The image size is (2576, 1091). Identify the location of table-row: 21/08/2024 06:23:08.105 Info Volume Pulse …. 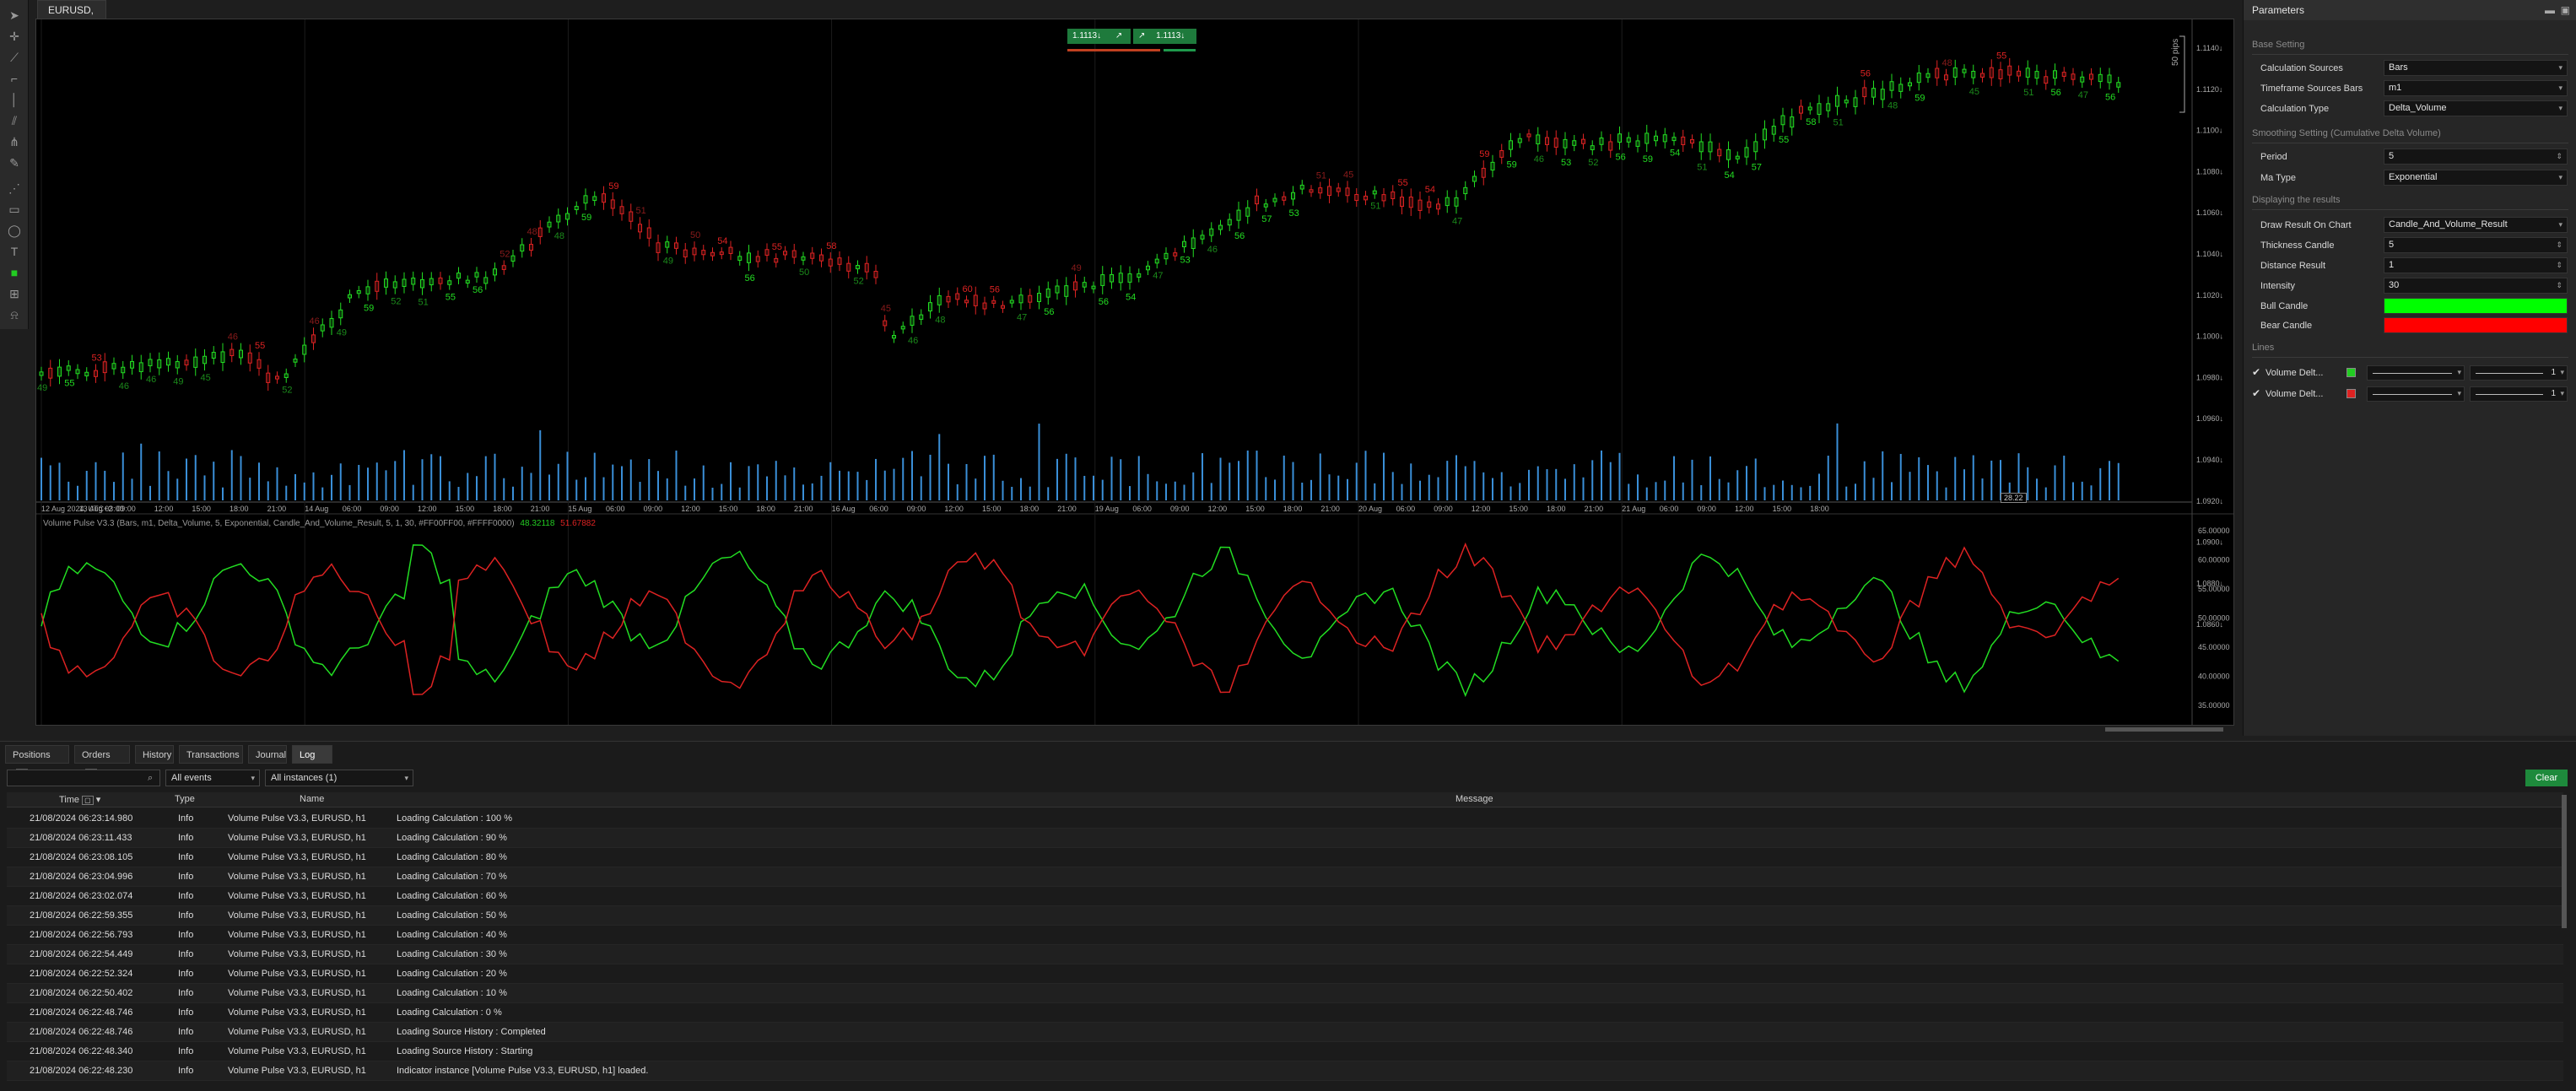
(1285, 857).